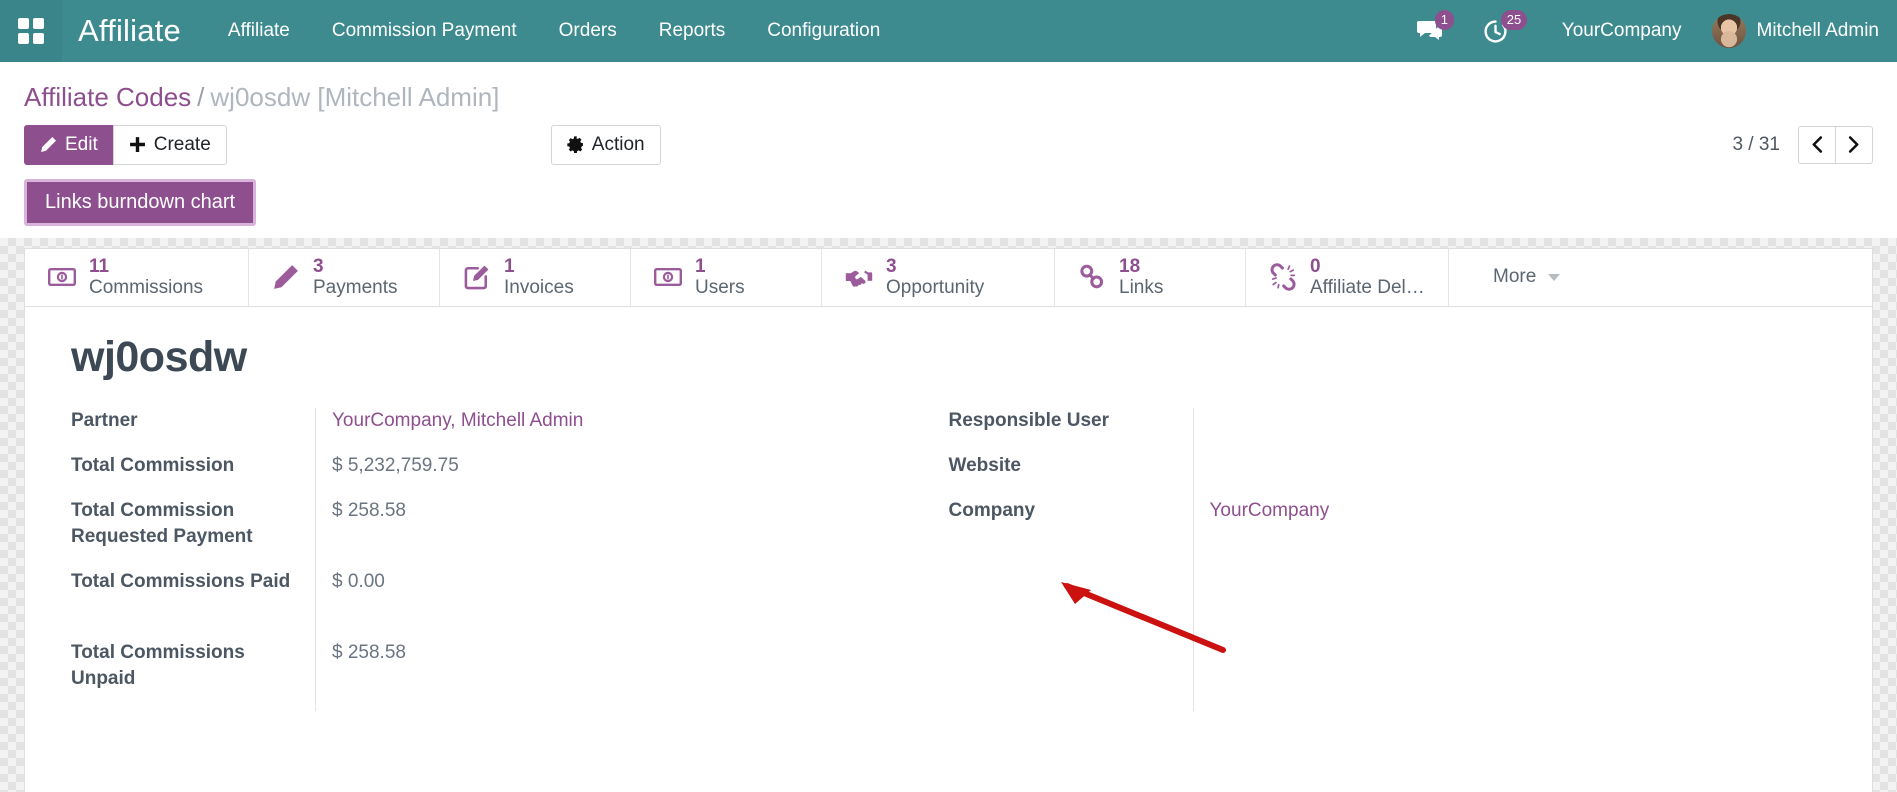 The image size is (1897, 792). Describe the element at coordinates (1554, 277) in the screenshot. I see `chevron-down-icon` at that location.